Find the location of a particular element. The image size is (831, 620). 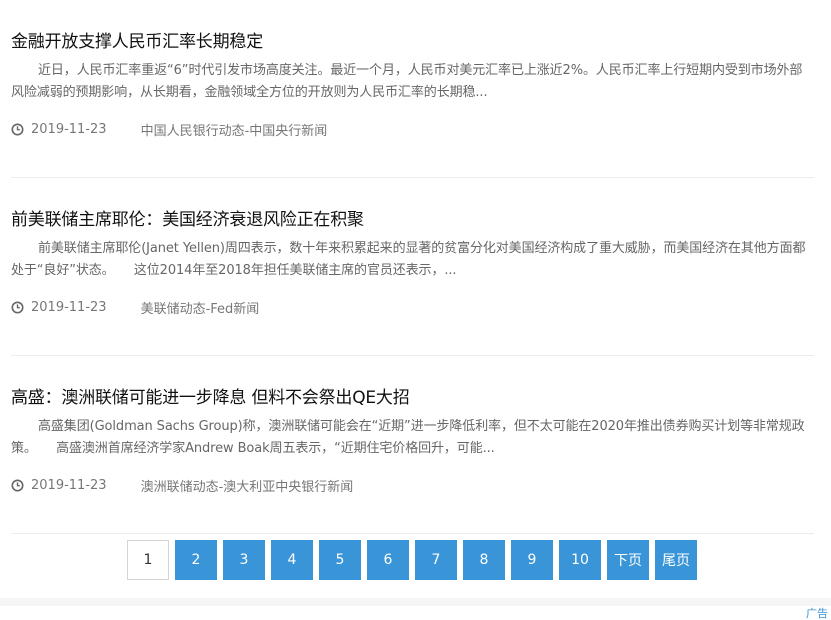

article-source: 澳洲联储动态-澳大利亚中央银行新闻 is located at coordinates (247, 485).